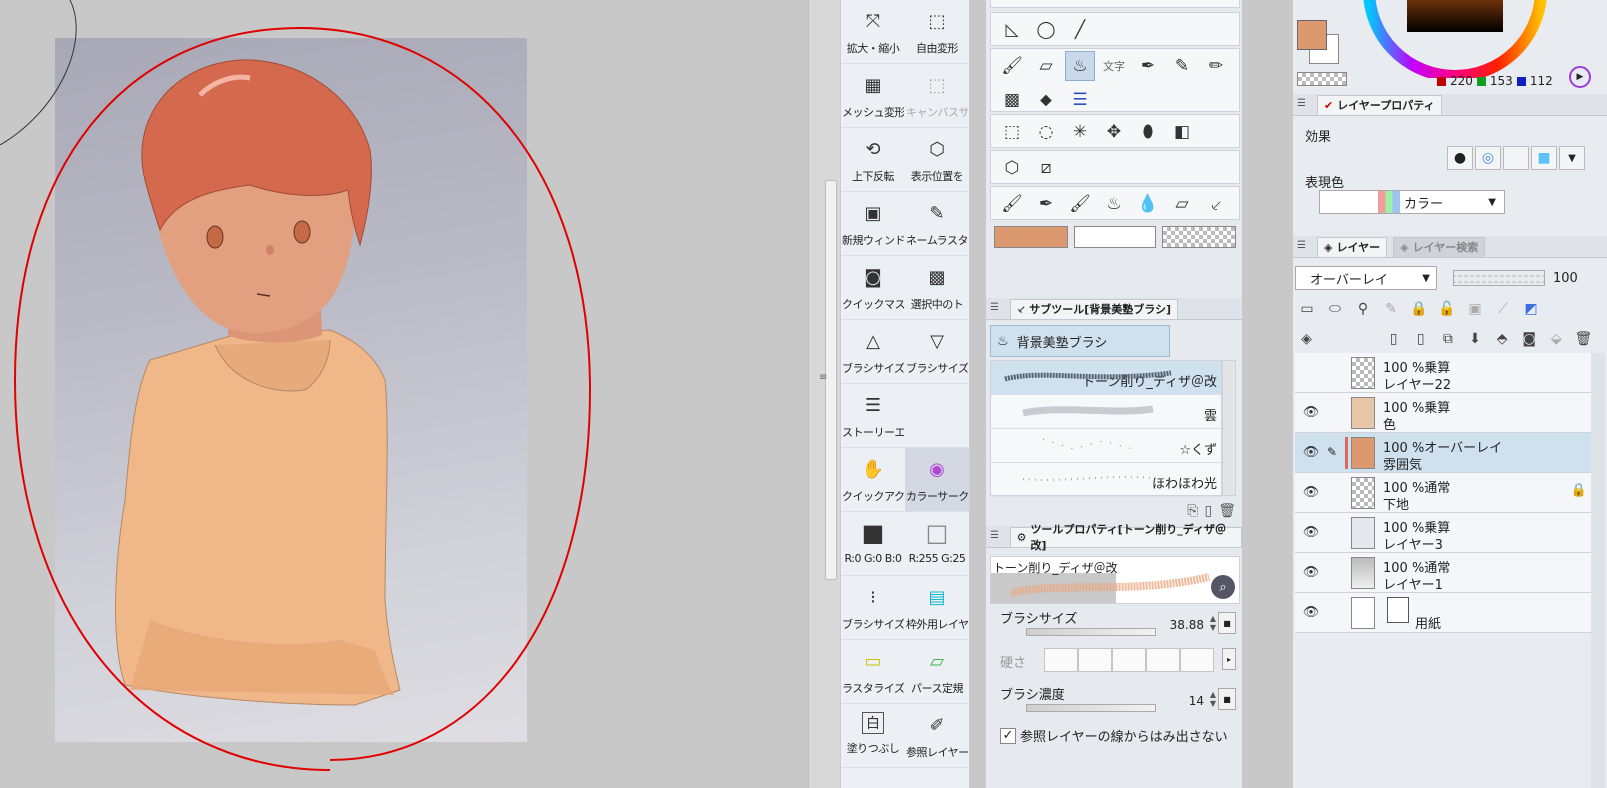 The height and width of the screenshot is (788, 1607). I want to click on fill-bucket-icon: ⬥, so click(1046, 100).